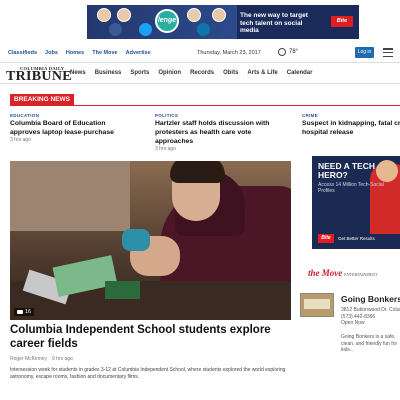 The image size is (400, 400). I want to click on divider, so click(205, 105).